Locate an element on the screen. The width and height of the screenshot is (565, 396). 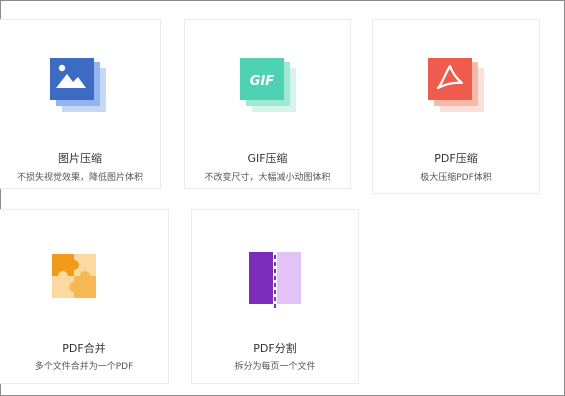
tool-title: PDF分割 is located at coordinates (275, 348).